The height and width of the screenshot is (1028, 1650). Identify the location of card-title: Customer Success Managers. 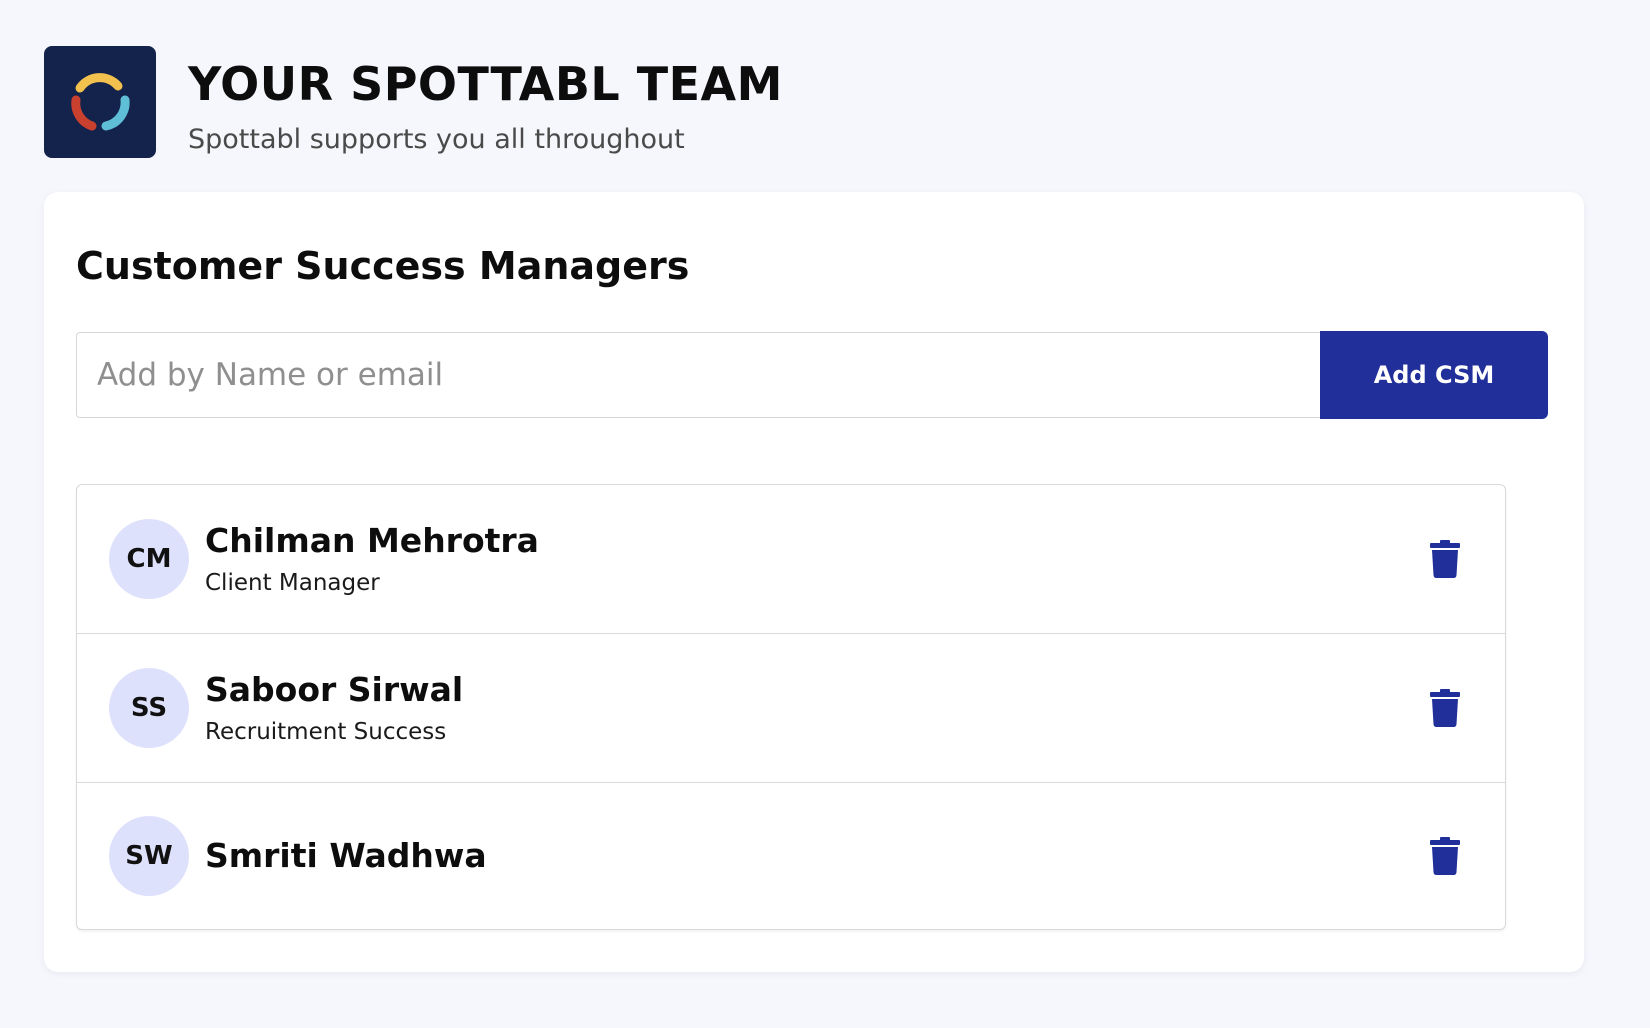
(383, 266).